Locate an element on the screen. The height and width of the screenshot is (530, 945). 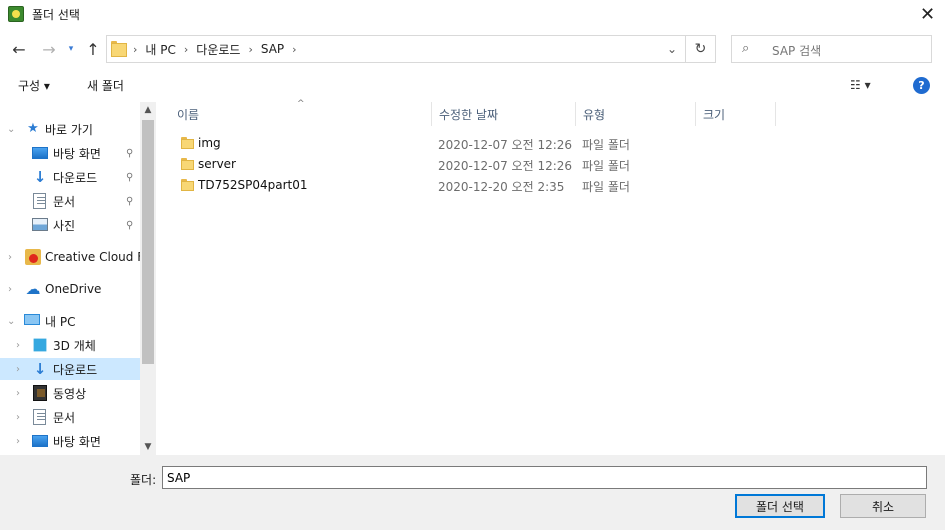
file-type: 파일 폴더 is located at coordinates (606, 187).